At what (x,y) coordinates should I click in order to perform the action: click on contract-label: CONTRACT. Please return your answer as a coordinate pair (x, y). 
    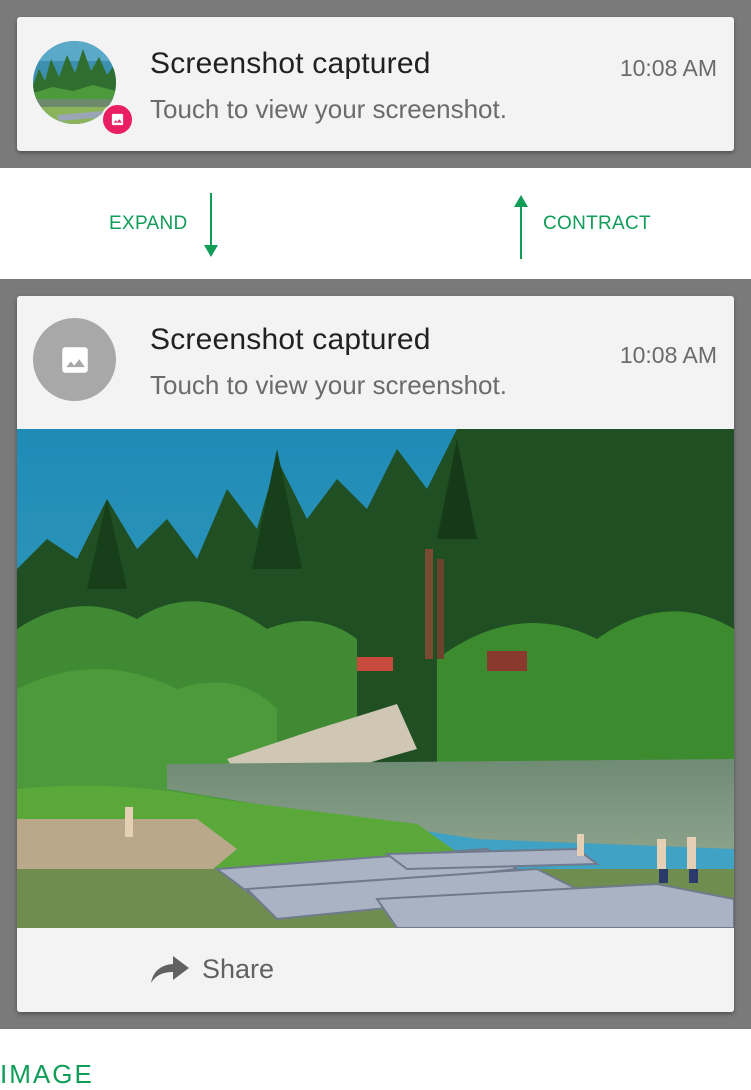
    Looking at the image, I should click on (597, 223).